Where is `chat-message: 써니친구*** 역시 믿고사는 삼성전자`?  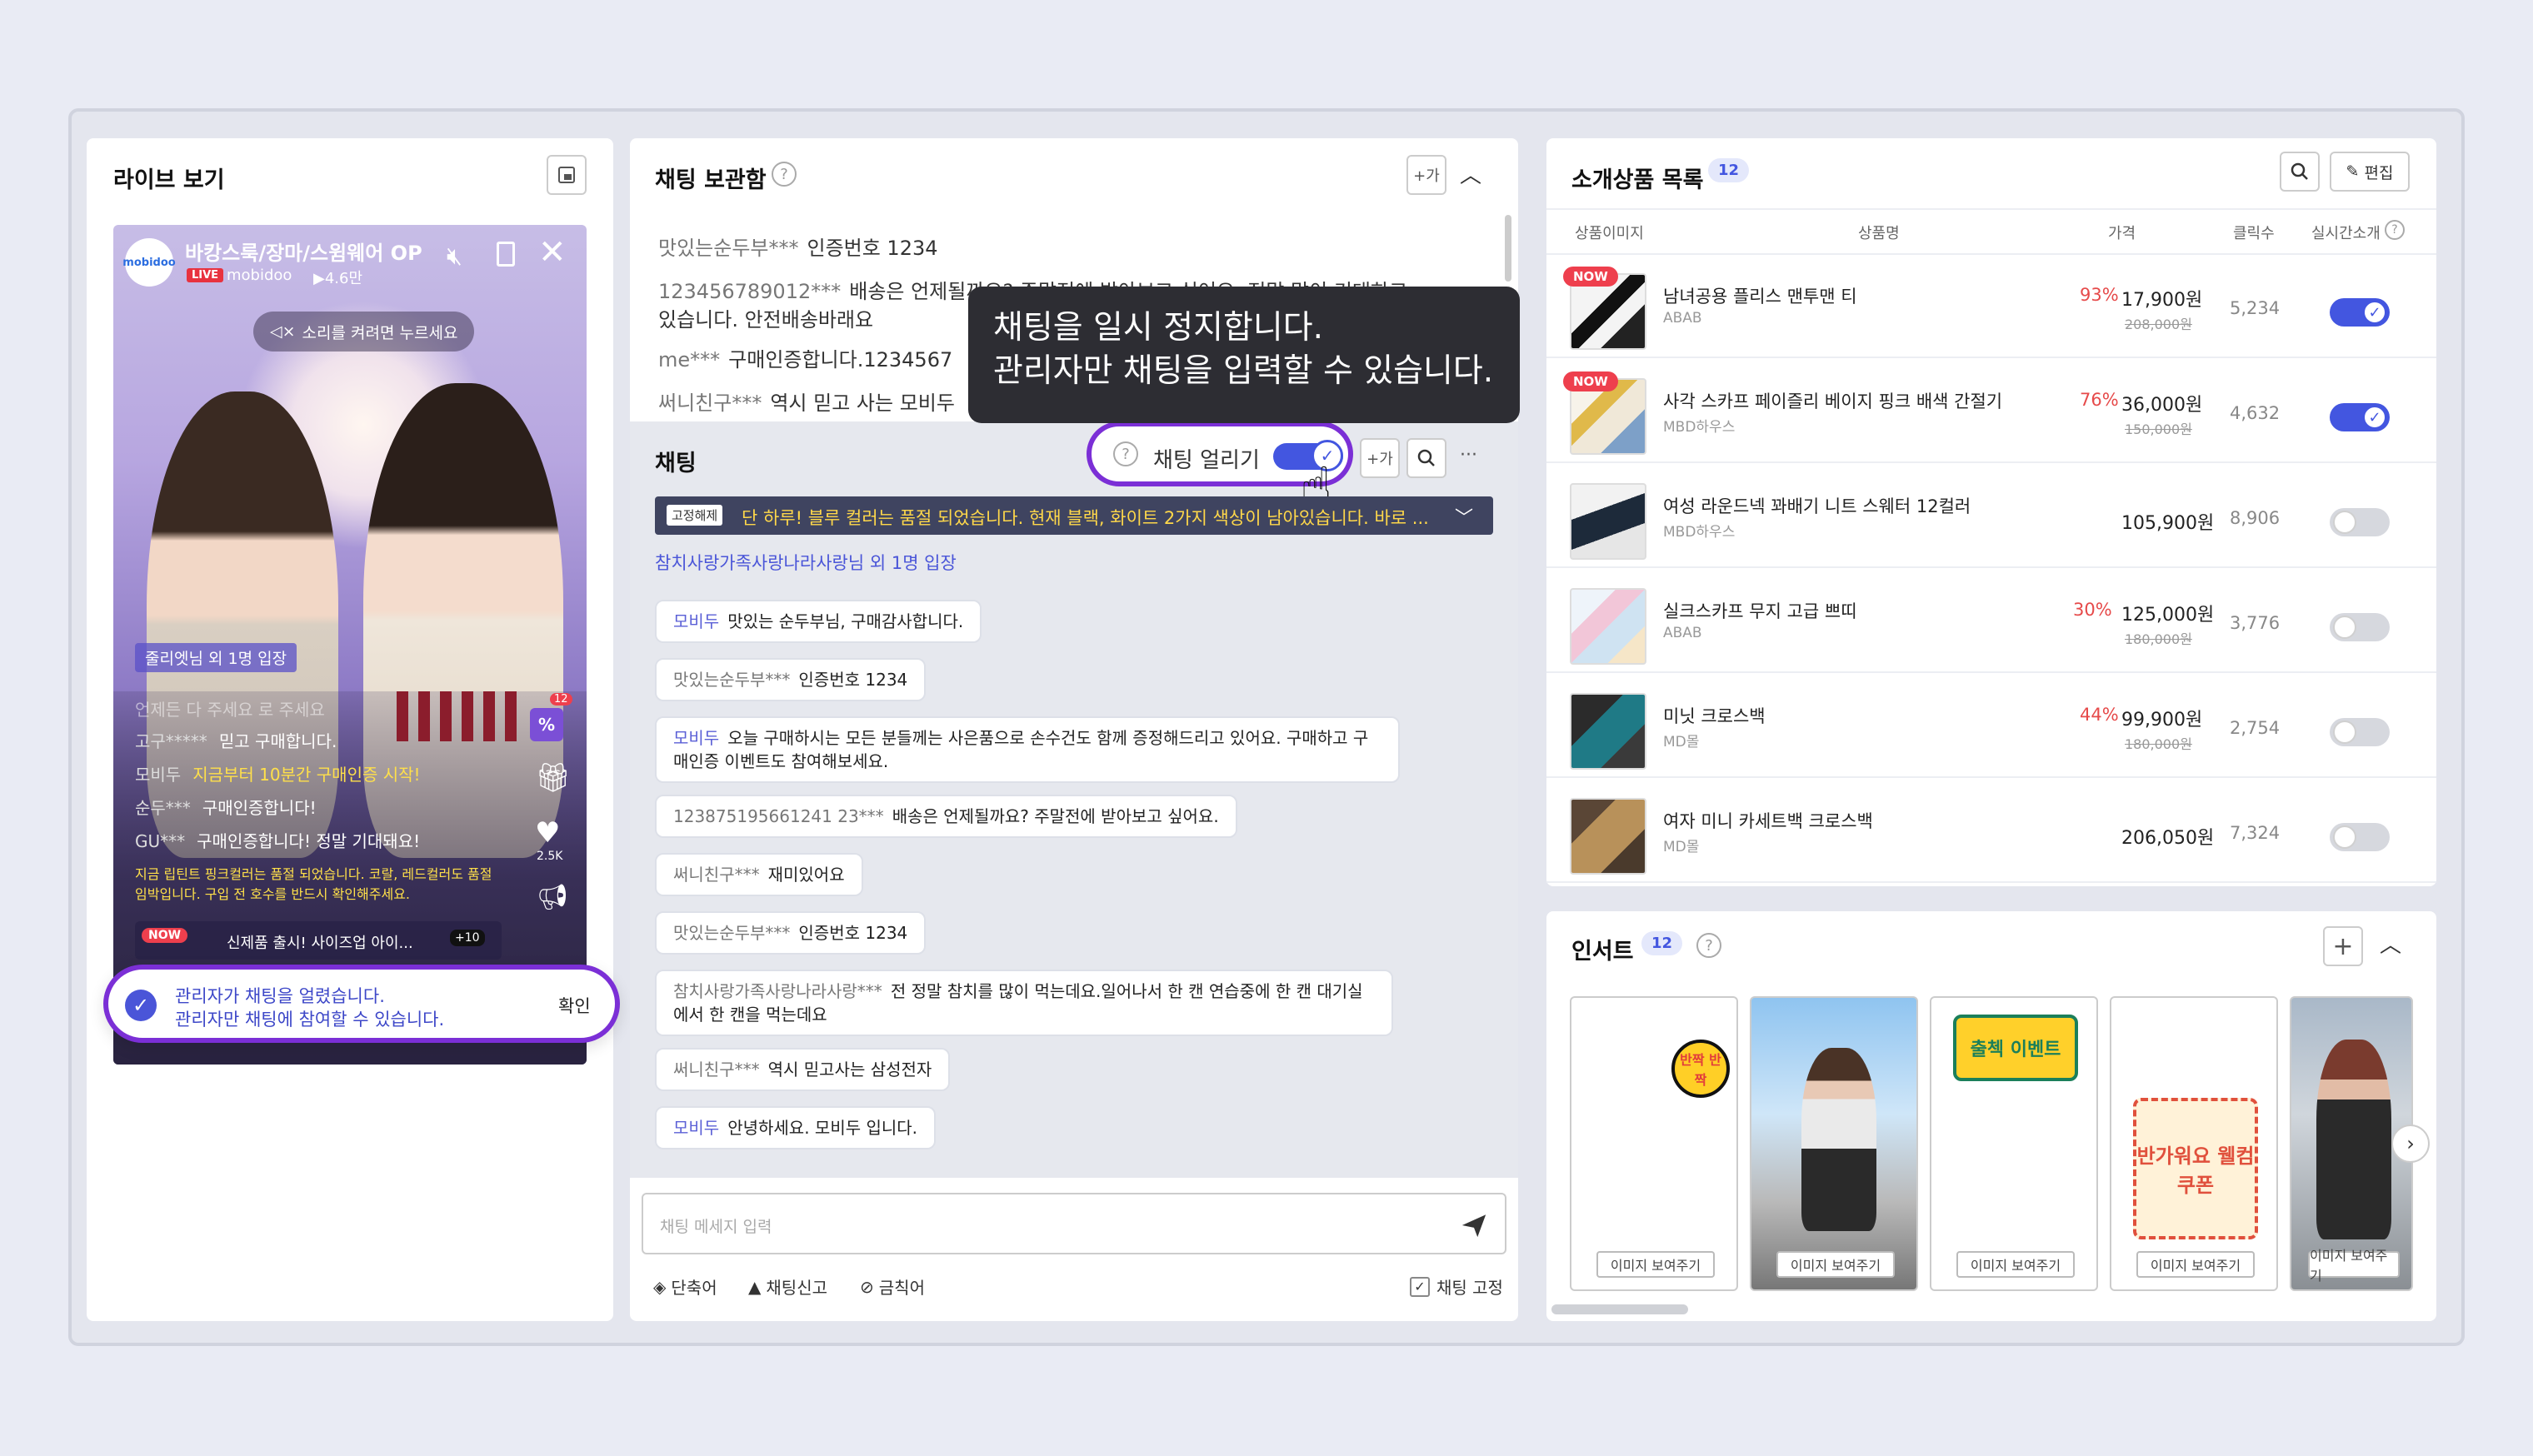
chat-message: 써니친구*** 역시 믿고사는 삼성전자 is located at coordinates (803, 1069).